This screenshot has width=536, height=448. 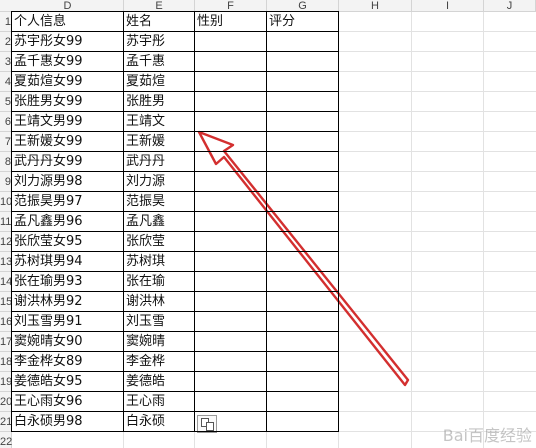 I want to click on header-cell-name: 姓名, so click(x=159, y=22).